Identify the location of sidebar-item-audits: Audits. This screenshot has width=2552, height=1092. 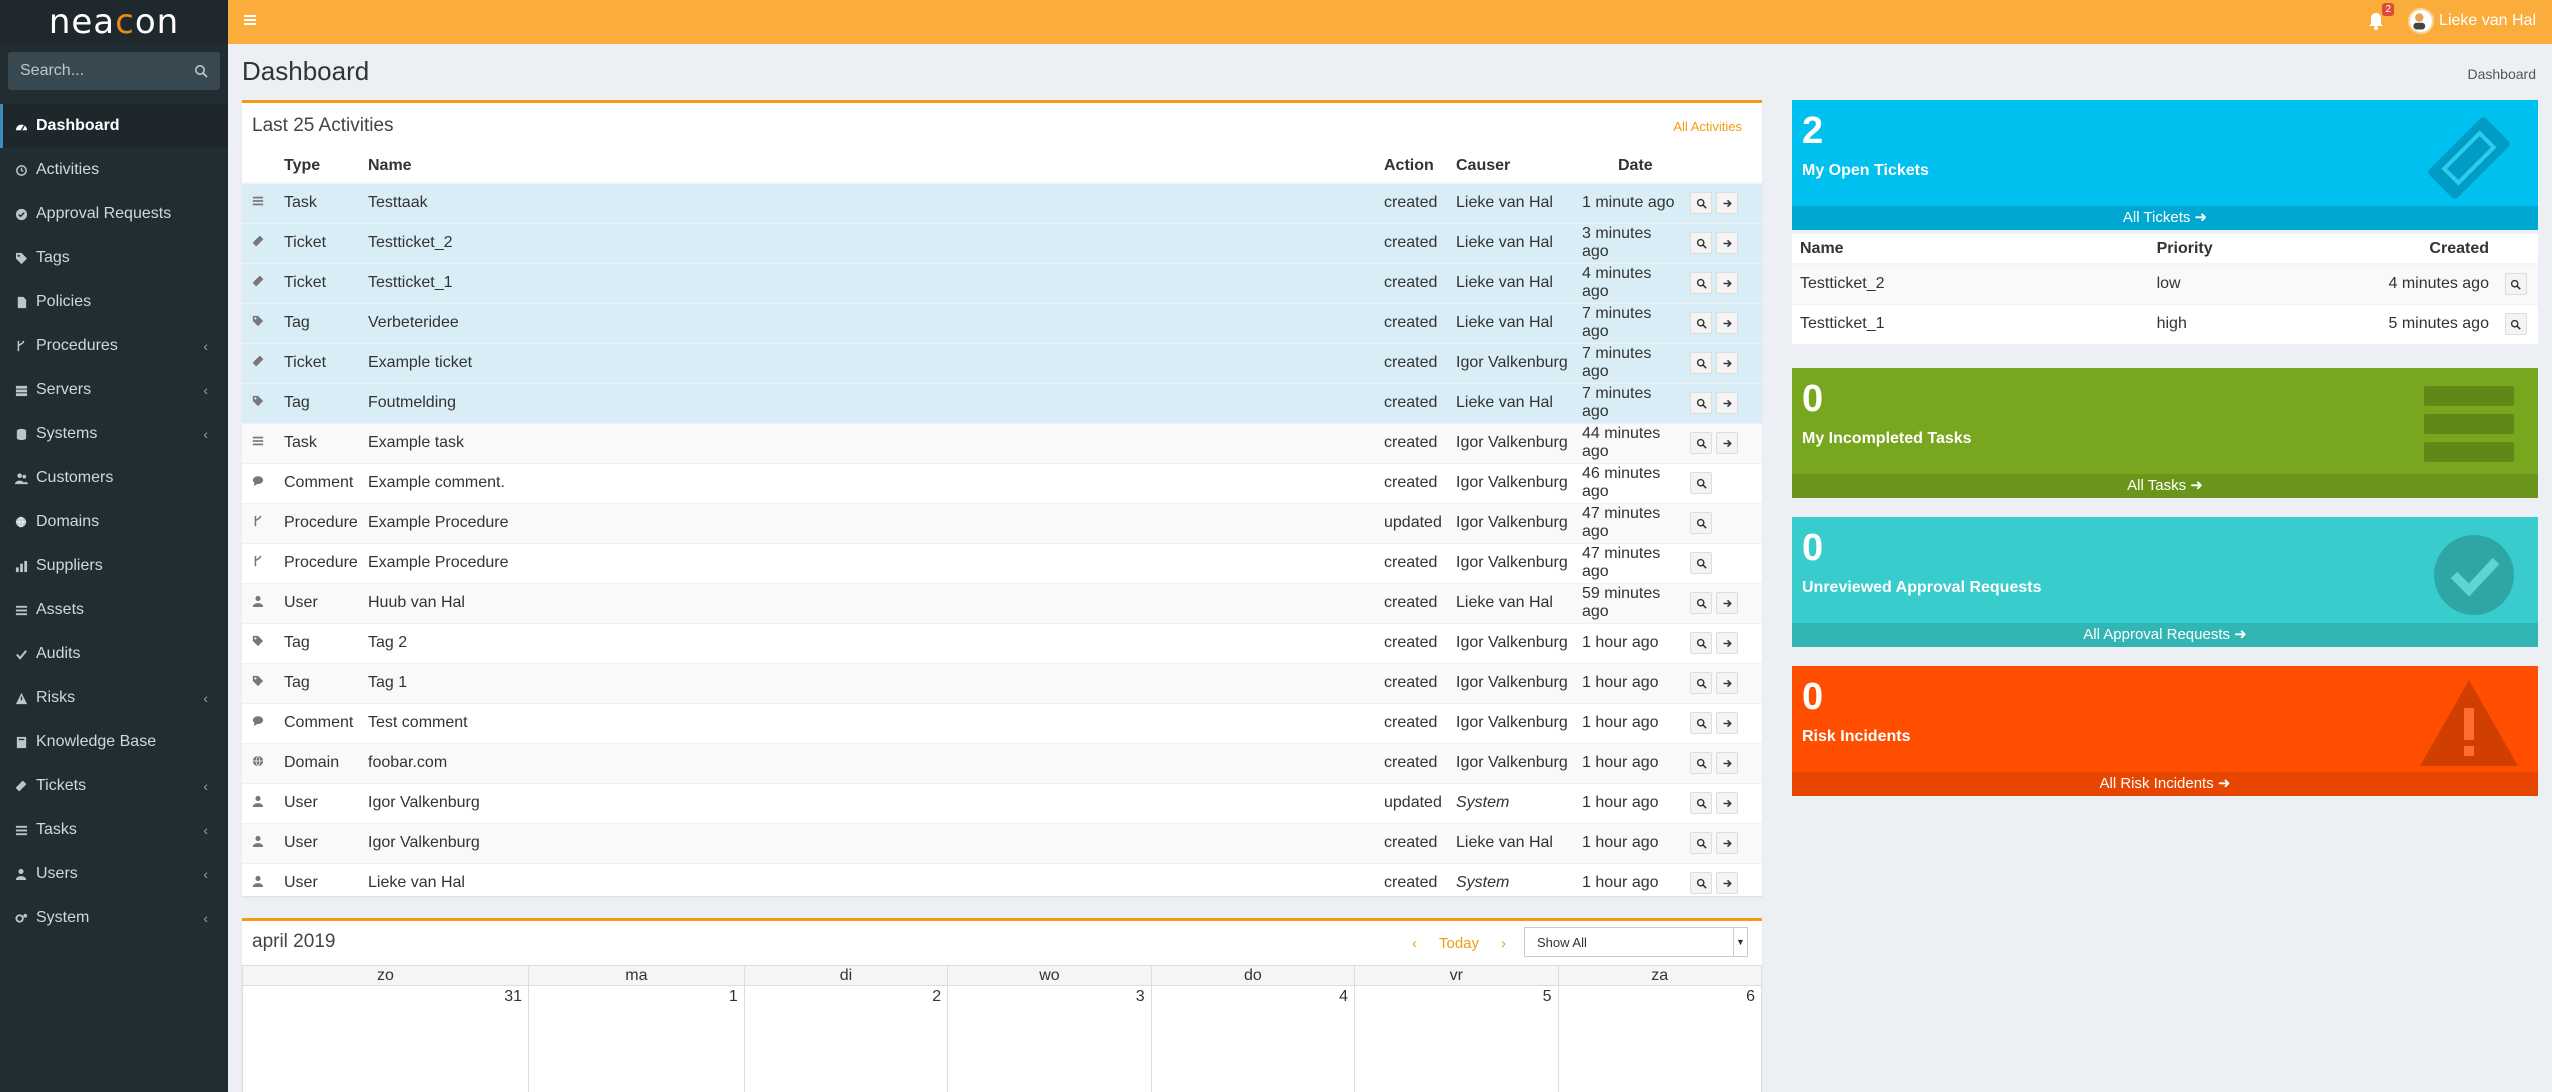
(114, 654).